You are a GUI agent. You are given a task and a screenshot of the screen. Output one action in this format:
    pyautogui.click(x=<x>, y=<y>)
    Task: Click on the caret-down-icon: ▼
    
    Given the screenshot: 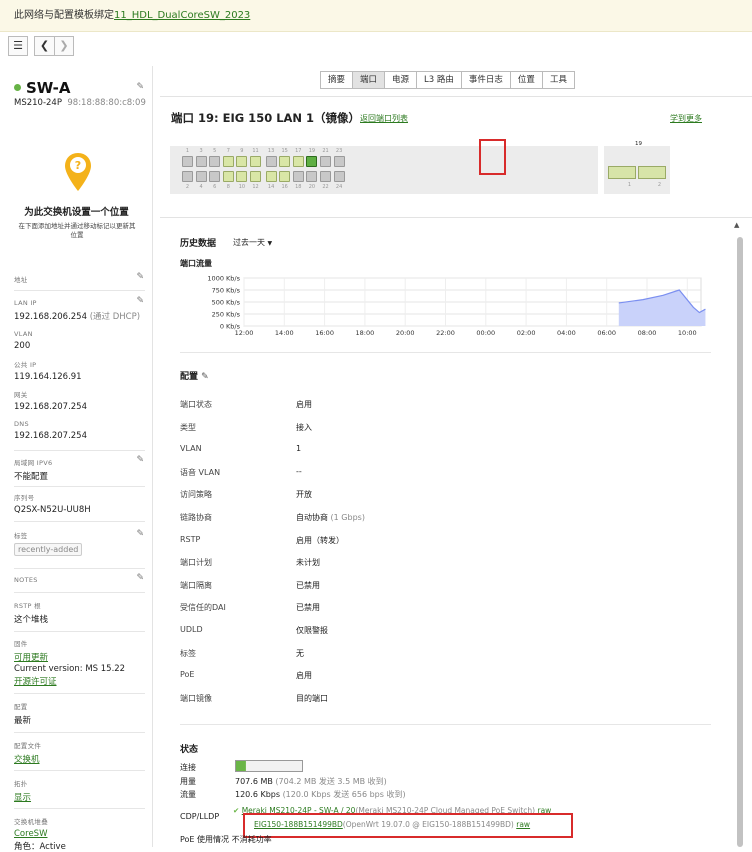 What is the action you would take?
    pyautogui.click(x=270, y=243)
    